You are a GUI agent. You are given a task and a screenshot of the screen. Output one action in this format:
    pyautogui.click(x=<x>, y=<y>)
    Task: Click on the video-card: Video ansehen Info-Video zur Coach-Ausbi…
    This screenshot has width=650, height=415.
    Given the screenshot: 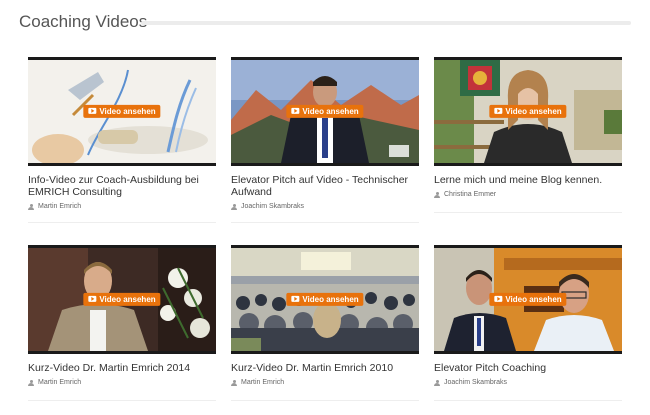 What is the action you would take?
    pyautogui.click(x=122, y=140)
    